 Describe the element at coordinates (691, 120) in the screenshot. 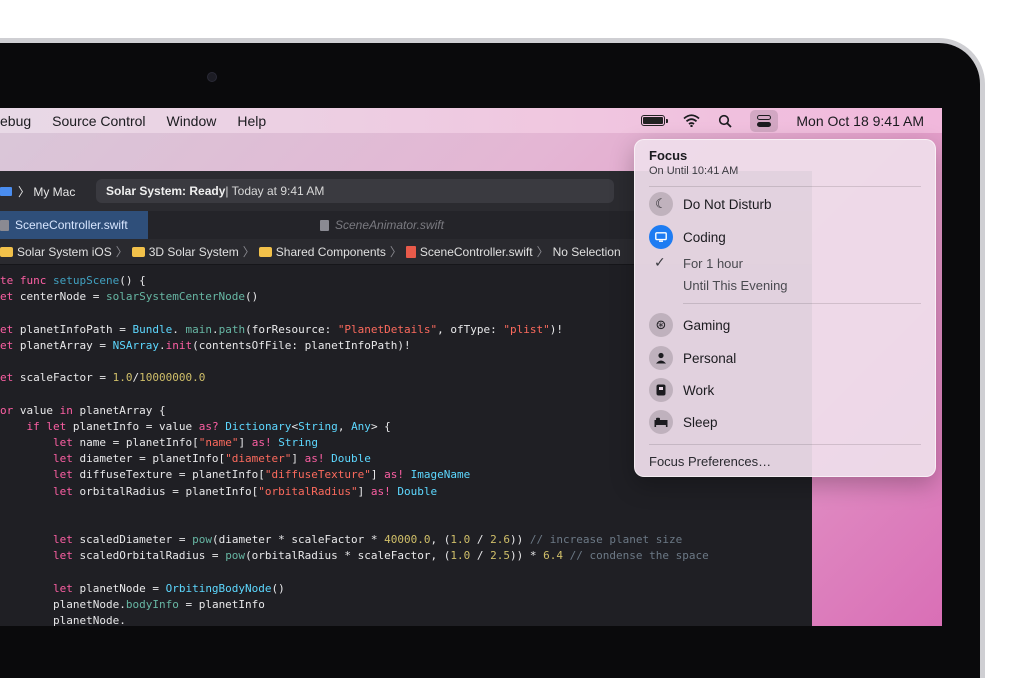

I see `wifi-icon` at that location.